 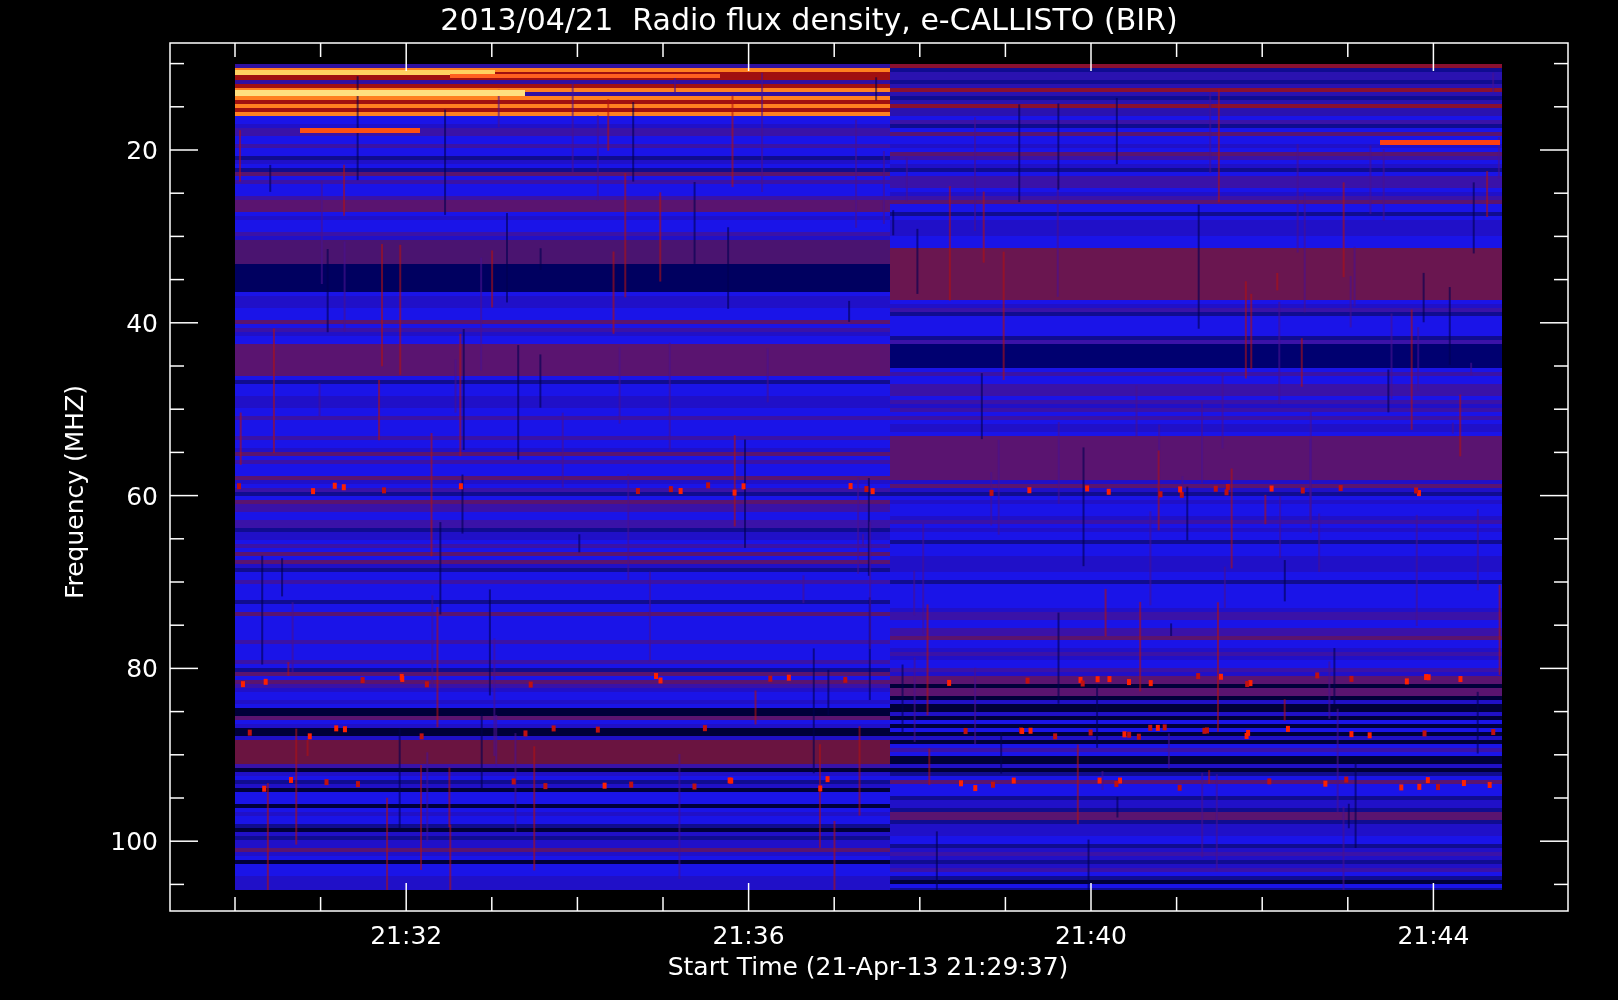 I want to click on y-axis-label: Frequency (MHZ), so click(x=74, y=492).